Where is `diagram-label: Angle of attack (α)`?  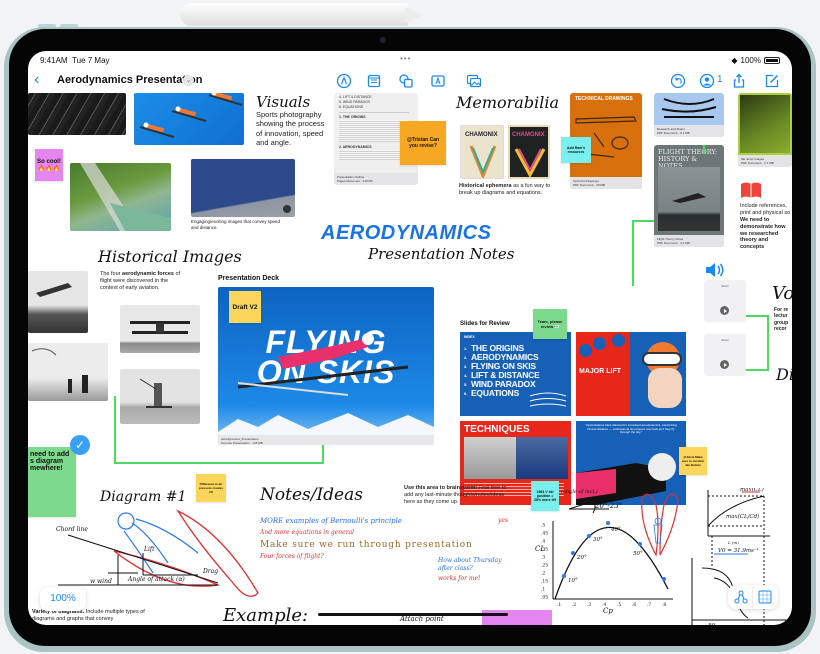 diagram-label: Angle of attack (α) is located at coordinates (156, 579).